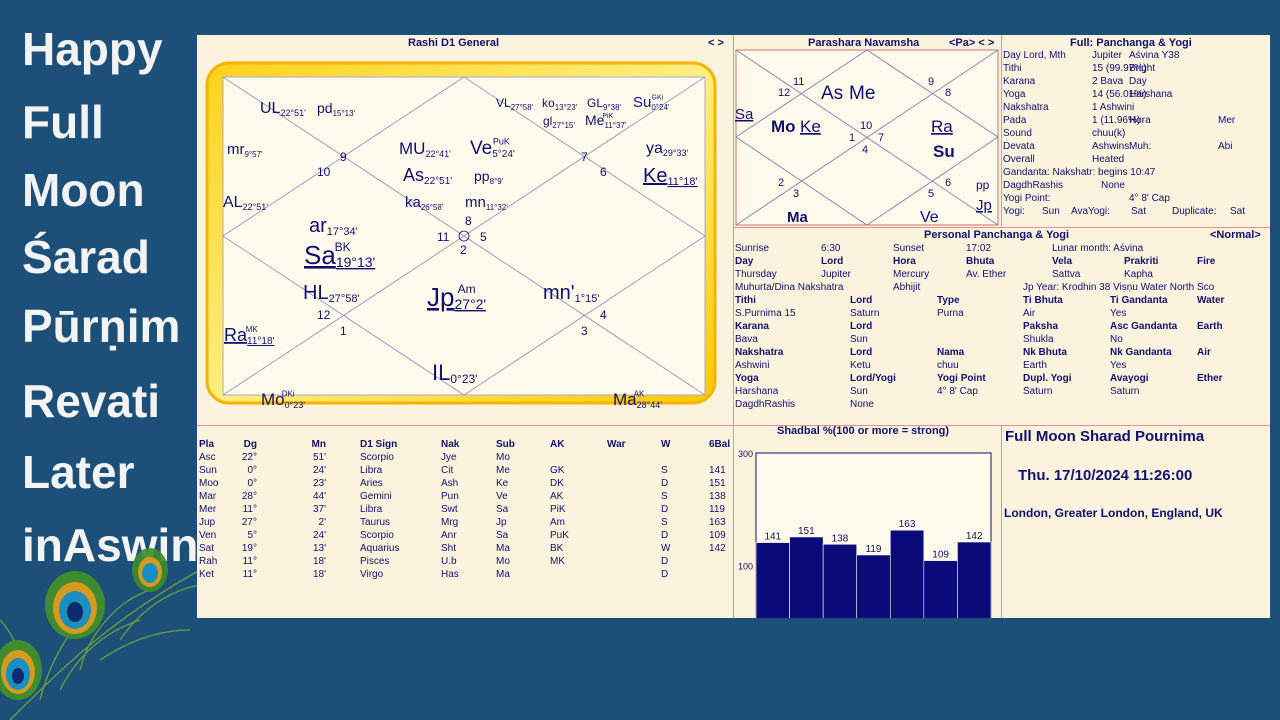  What do you see at coordinates (720, 444) in the screenshot?
I see `table-header-cell: 6Bal` at bounding box center [720, 444].